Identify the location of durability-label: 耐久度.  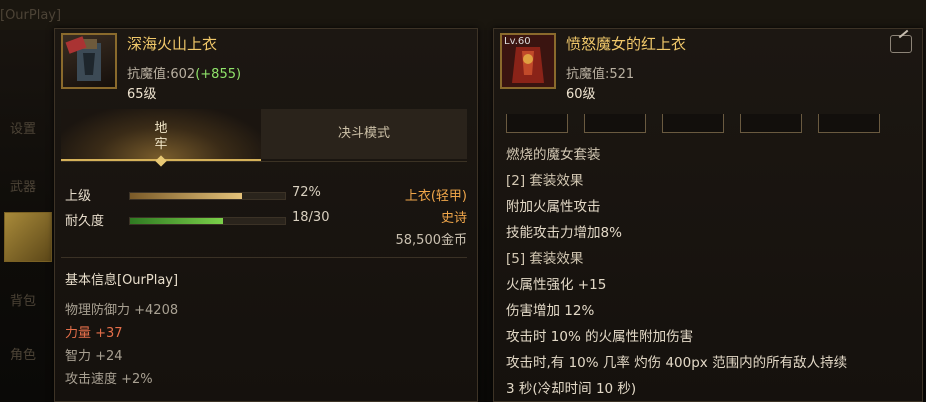
(85, 221).